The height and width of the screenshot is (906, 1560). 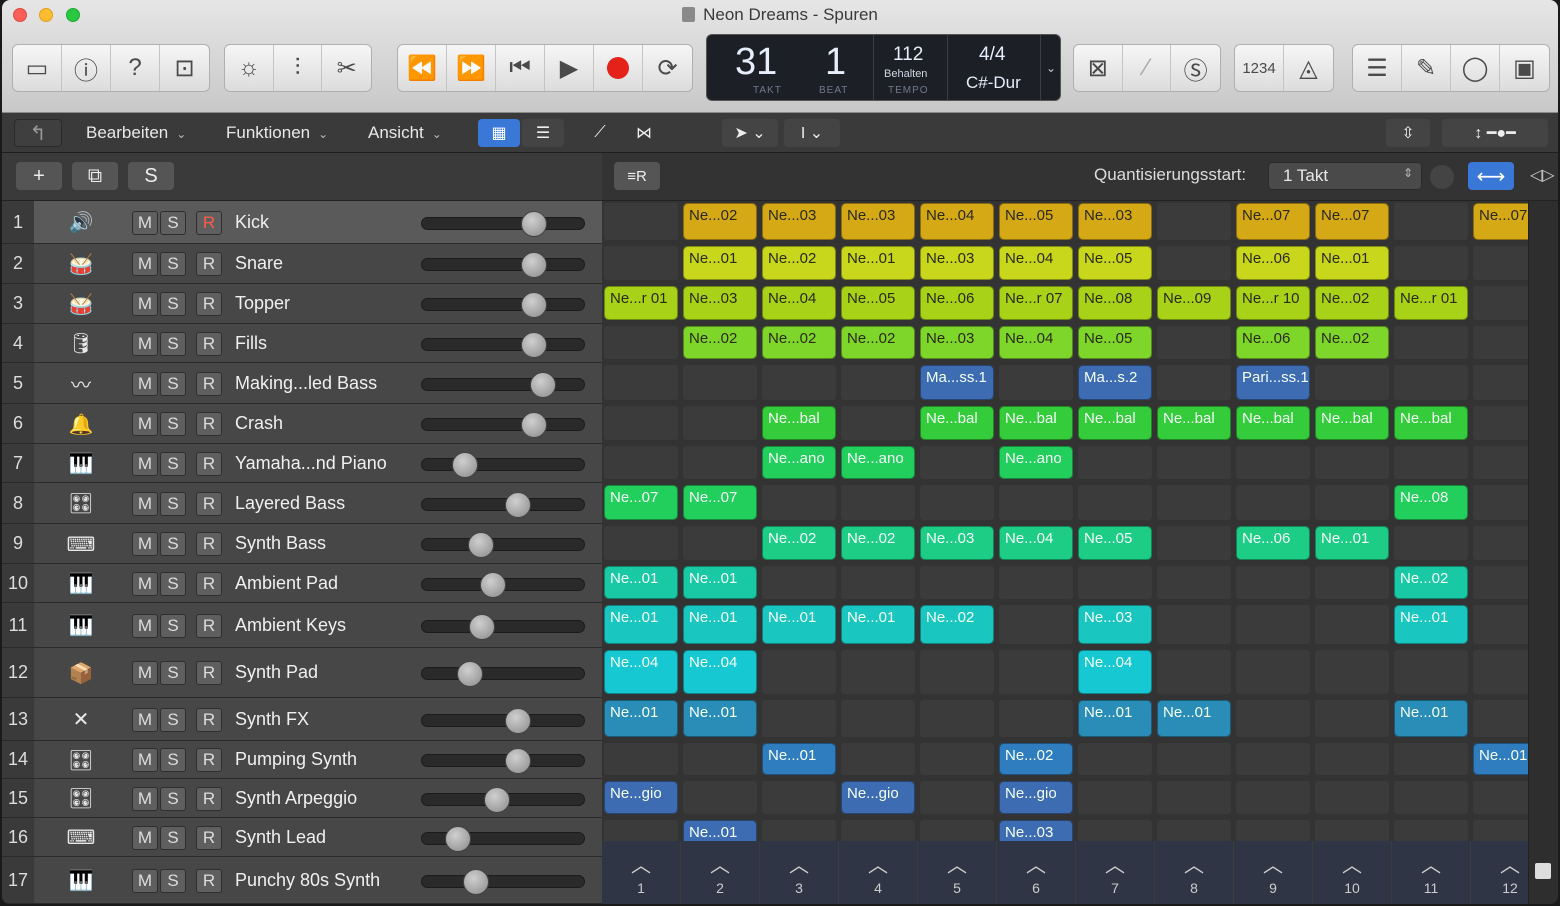 What do you see at coordinates (252, 222) in the screenshot?
I see `track-name: Kick` at bounding box center [252, 222].